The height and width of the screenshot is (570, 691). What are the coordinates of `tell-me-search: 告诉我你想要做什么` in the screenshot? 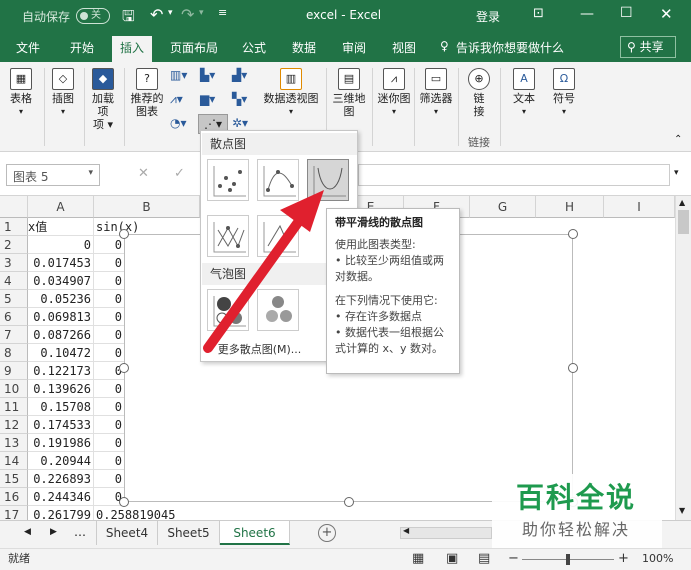 It's located at (510, 47).